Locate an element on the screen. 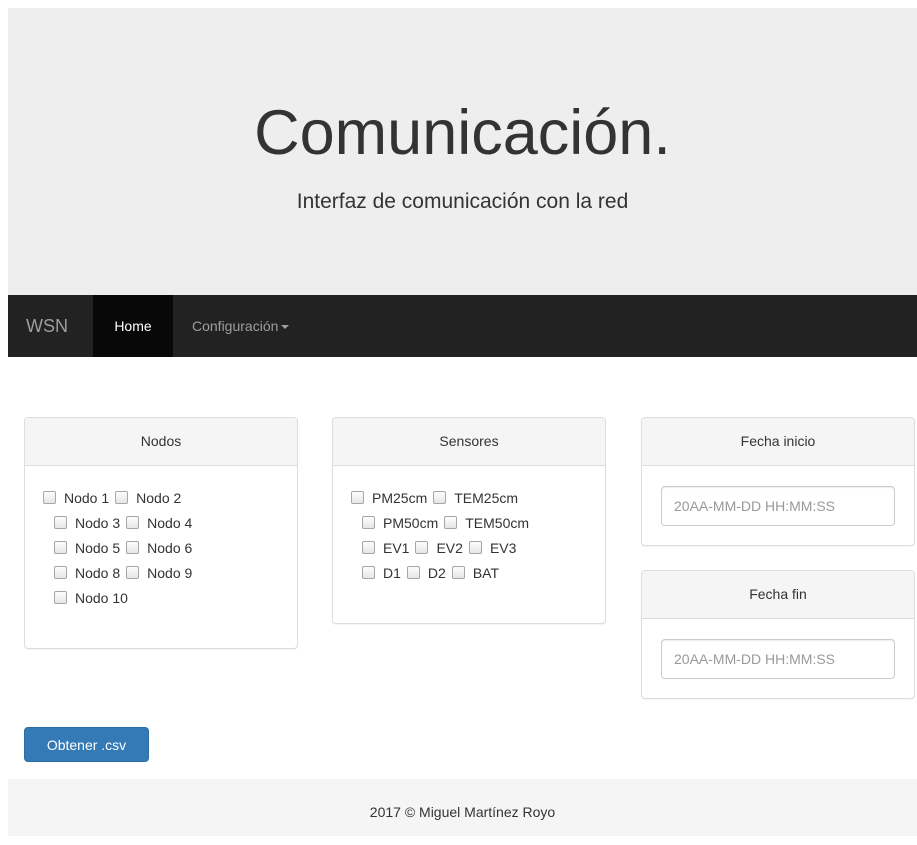 The height and width of the screenshot is (845, 917). nodo-option: Nodo 1 is located at coordinates (76, 498).